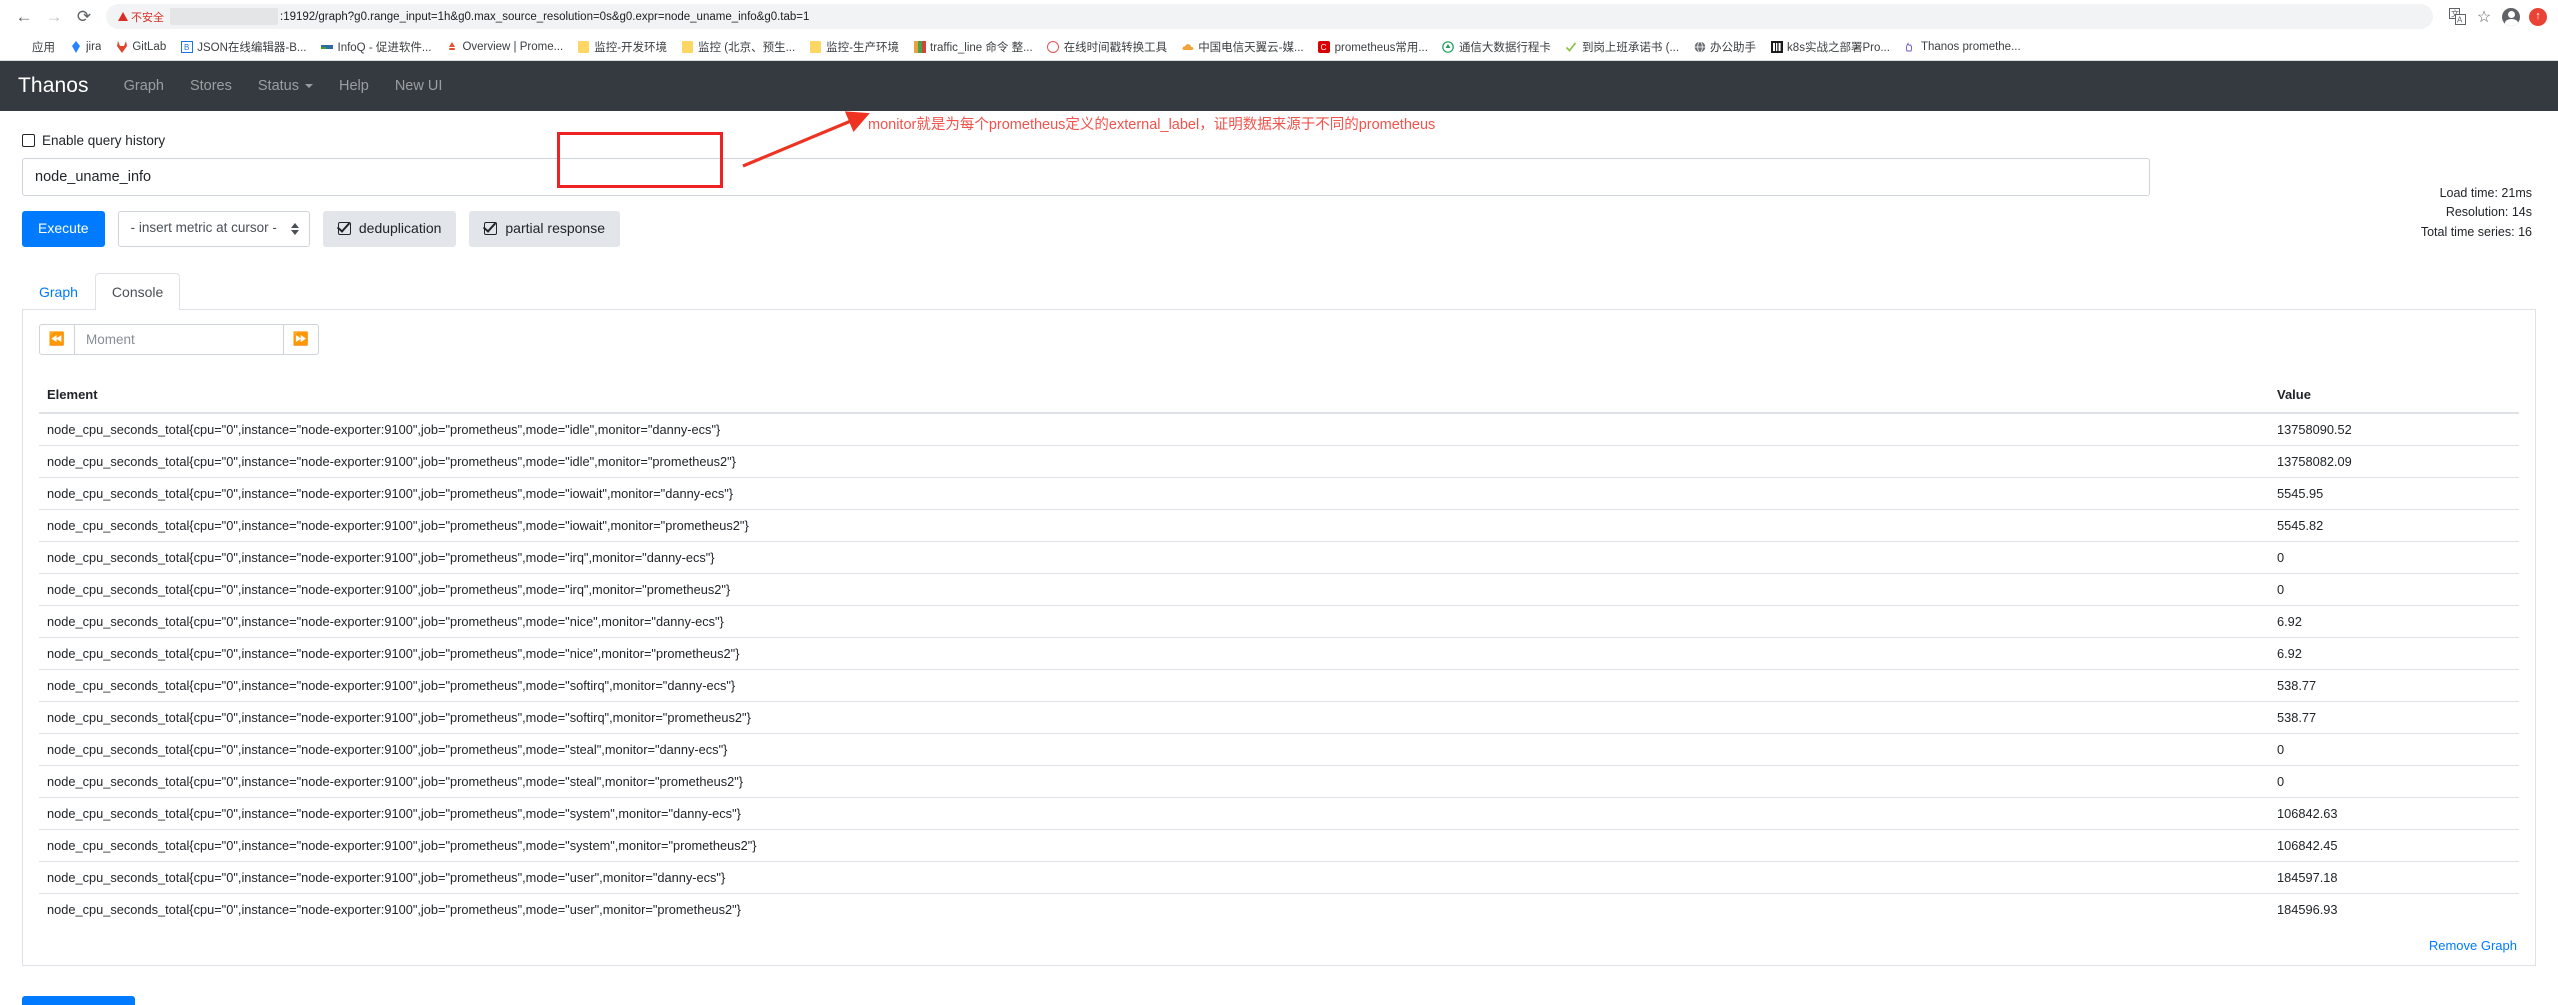 This screenshot has height=1005, width=2558. I want to click on translate-icon: 文A, so click(2457, 17).